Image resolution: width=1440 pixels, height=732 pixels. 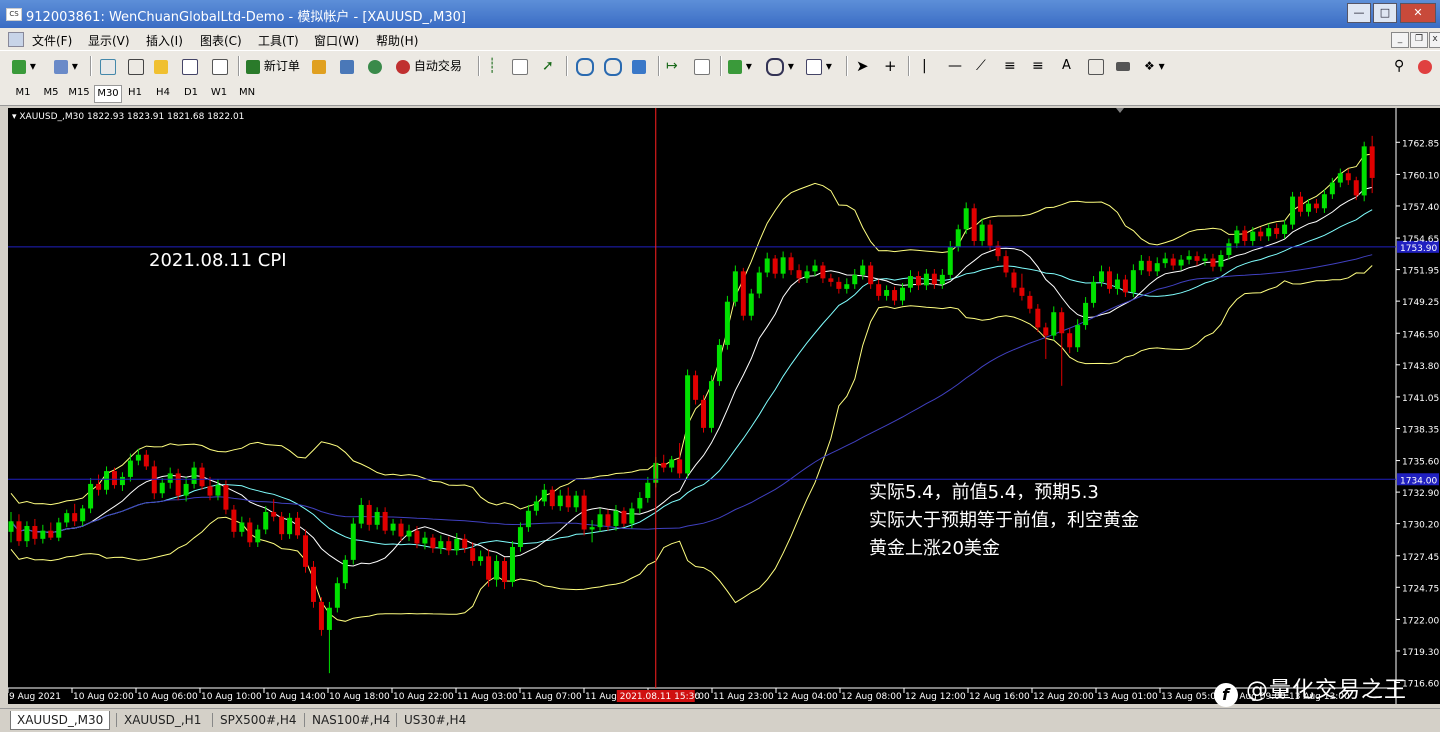 I want to click on menu-window: 窗口(W), so click(x=336, y=40).